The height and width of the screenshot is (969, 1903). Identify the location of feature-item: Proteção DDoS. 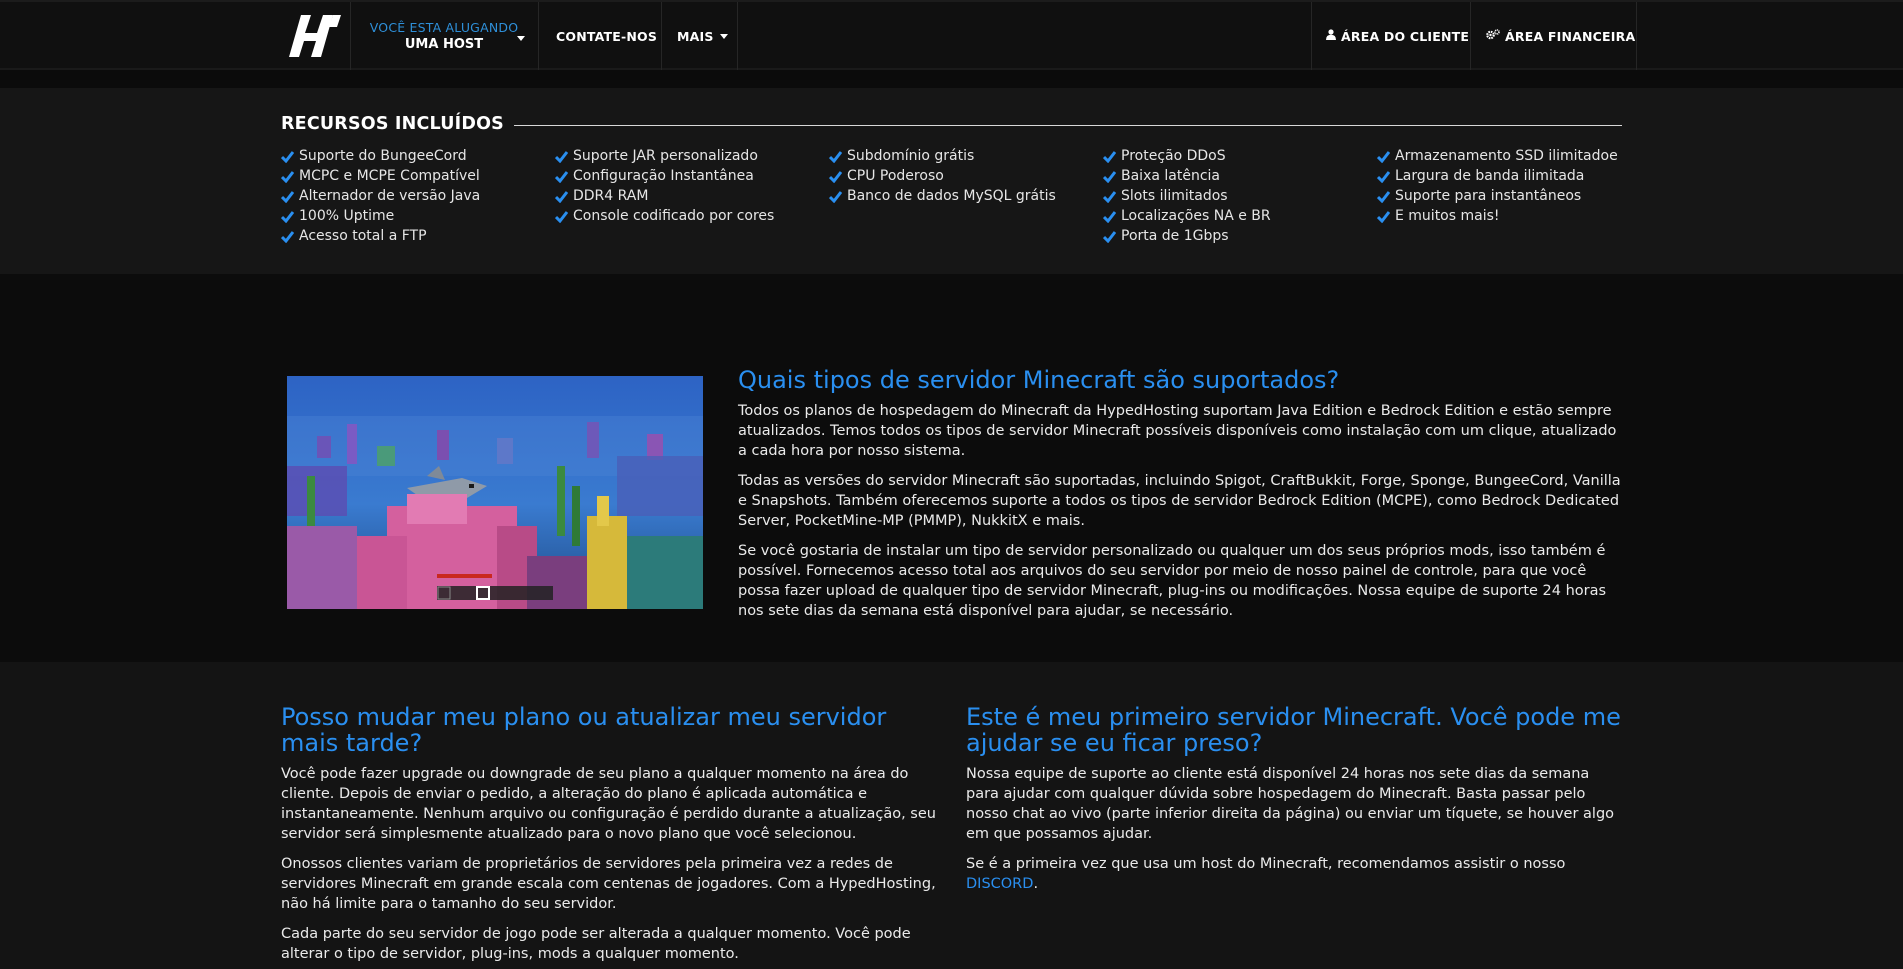
(1186, 156).